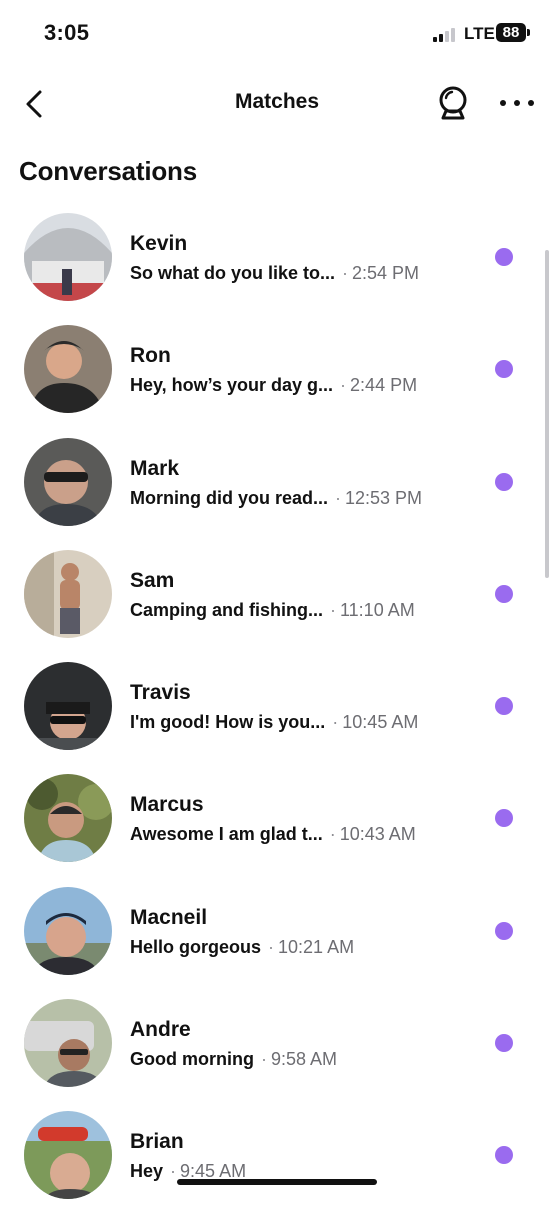  What do you see at coordinates (517, 103) in the screenshot?
I see `more-options-icon` at bounding box center [517, 103].